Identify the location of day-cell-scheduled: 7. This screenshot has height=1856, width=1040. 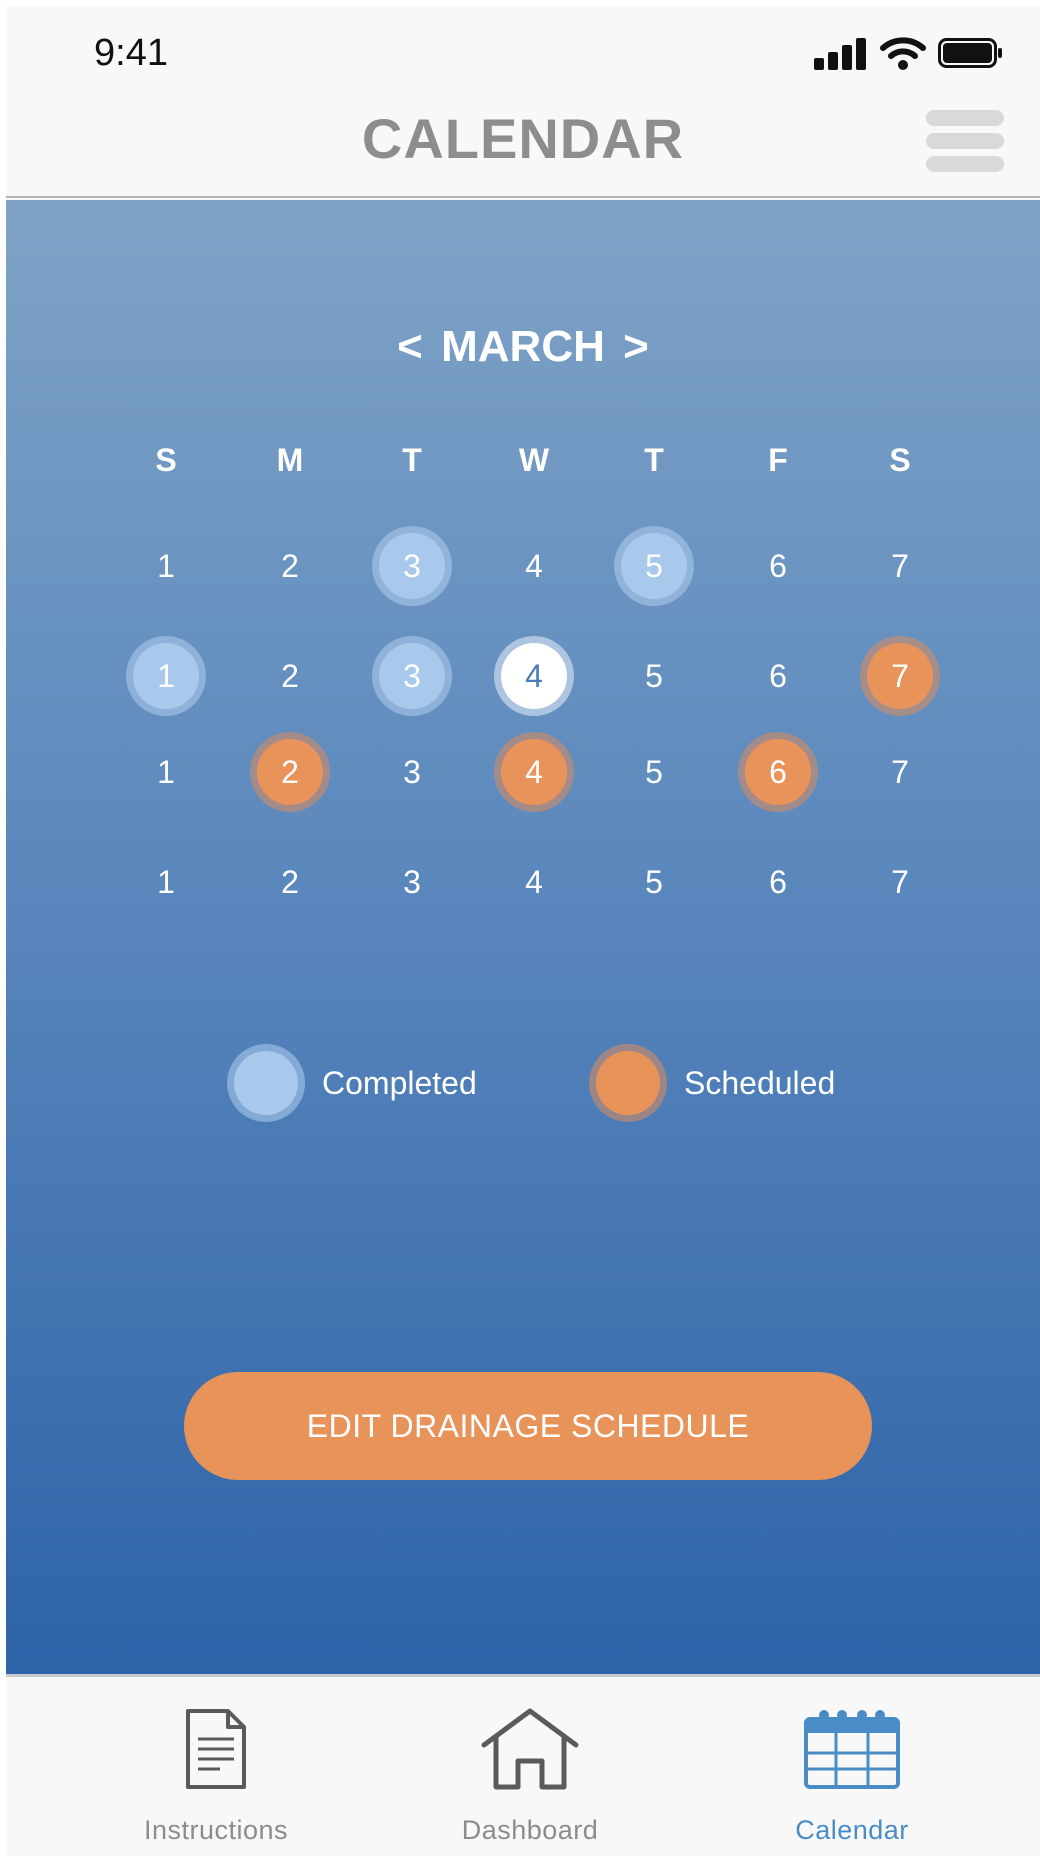
(900, 676).